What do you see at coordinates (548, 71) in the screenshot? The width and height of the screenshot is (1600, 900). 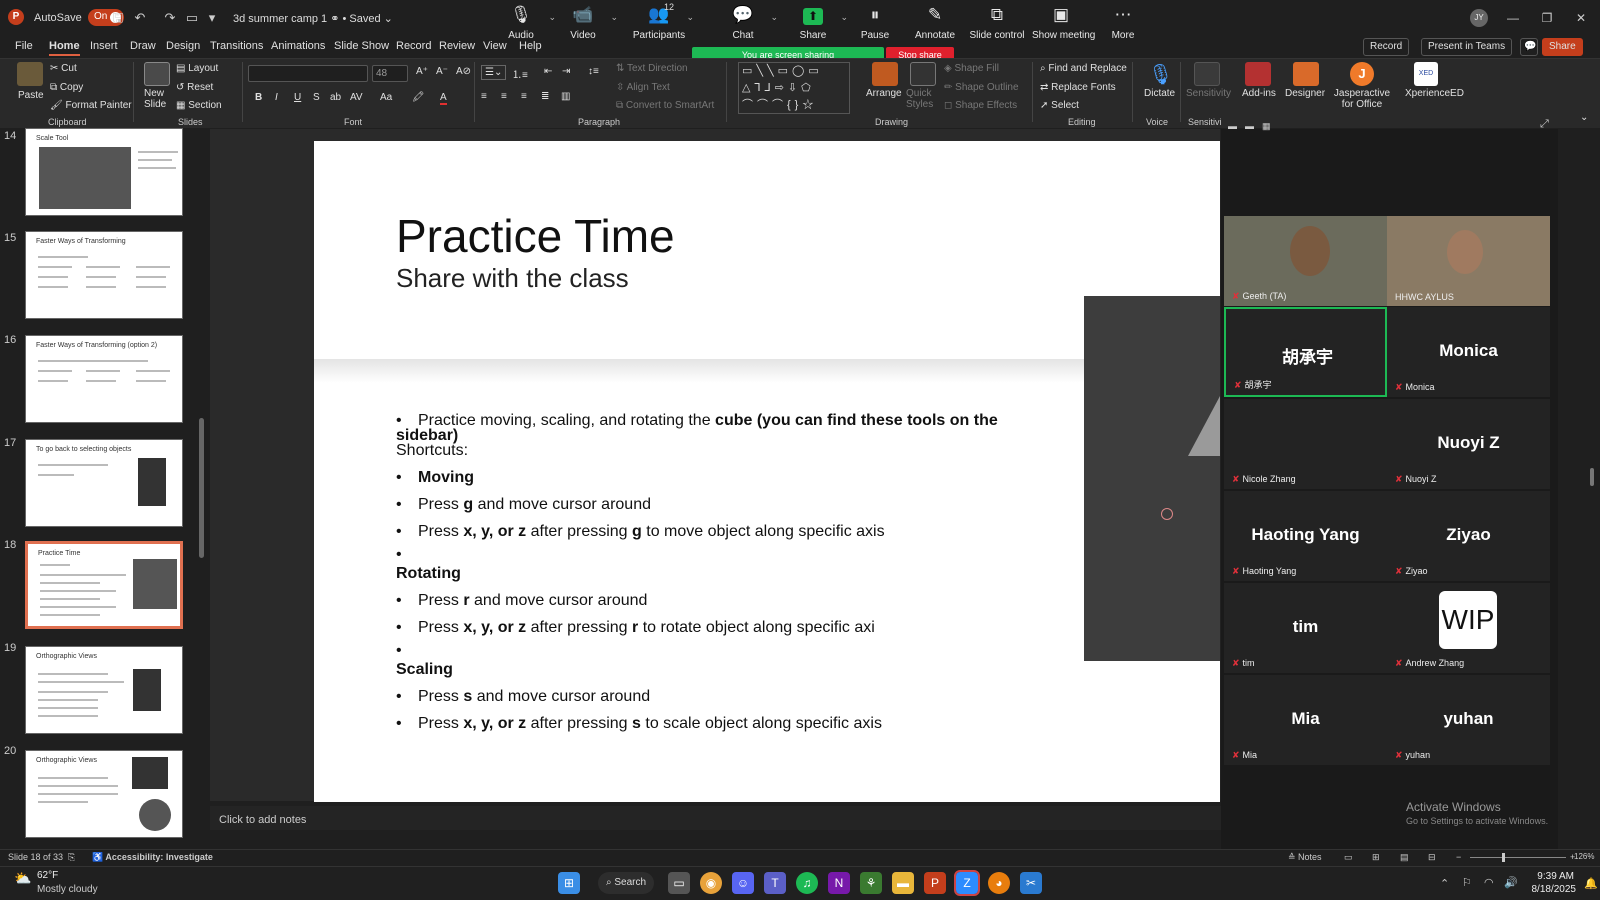 I see `decrease-indent-icon: ⇤` at bounding box center [548, 71].